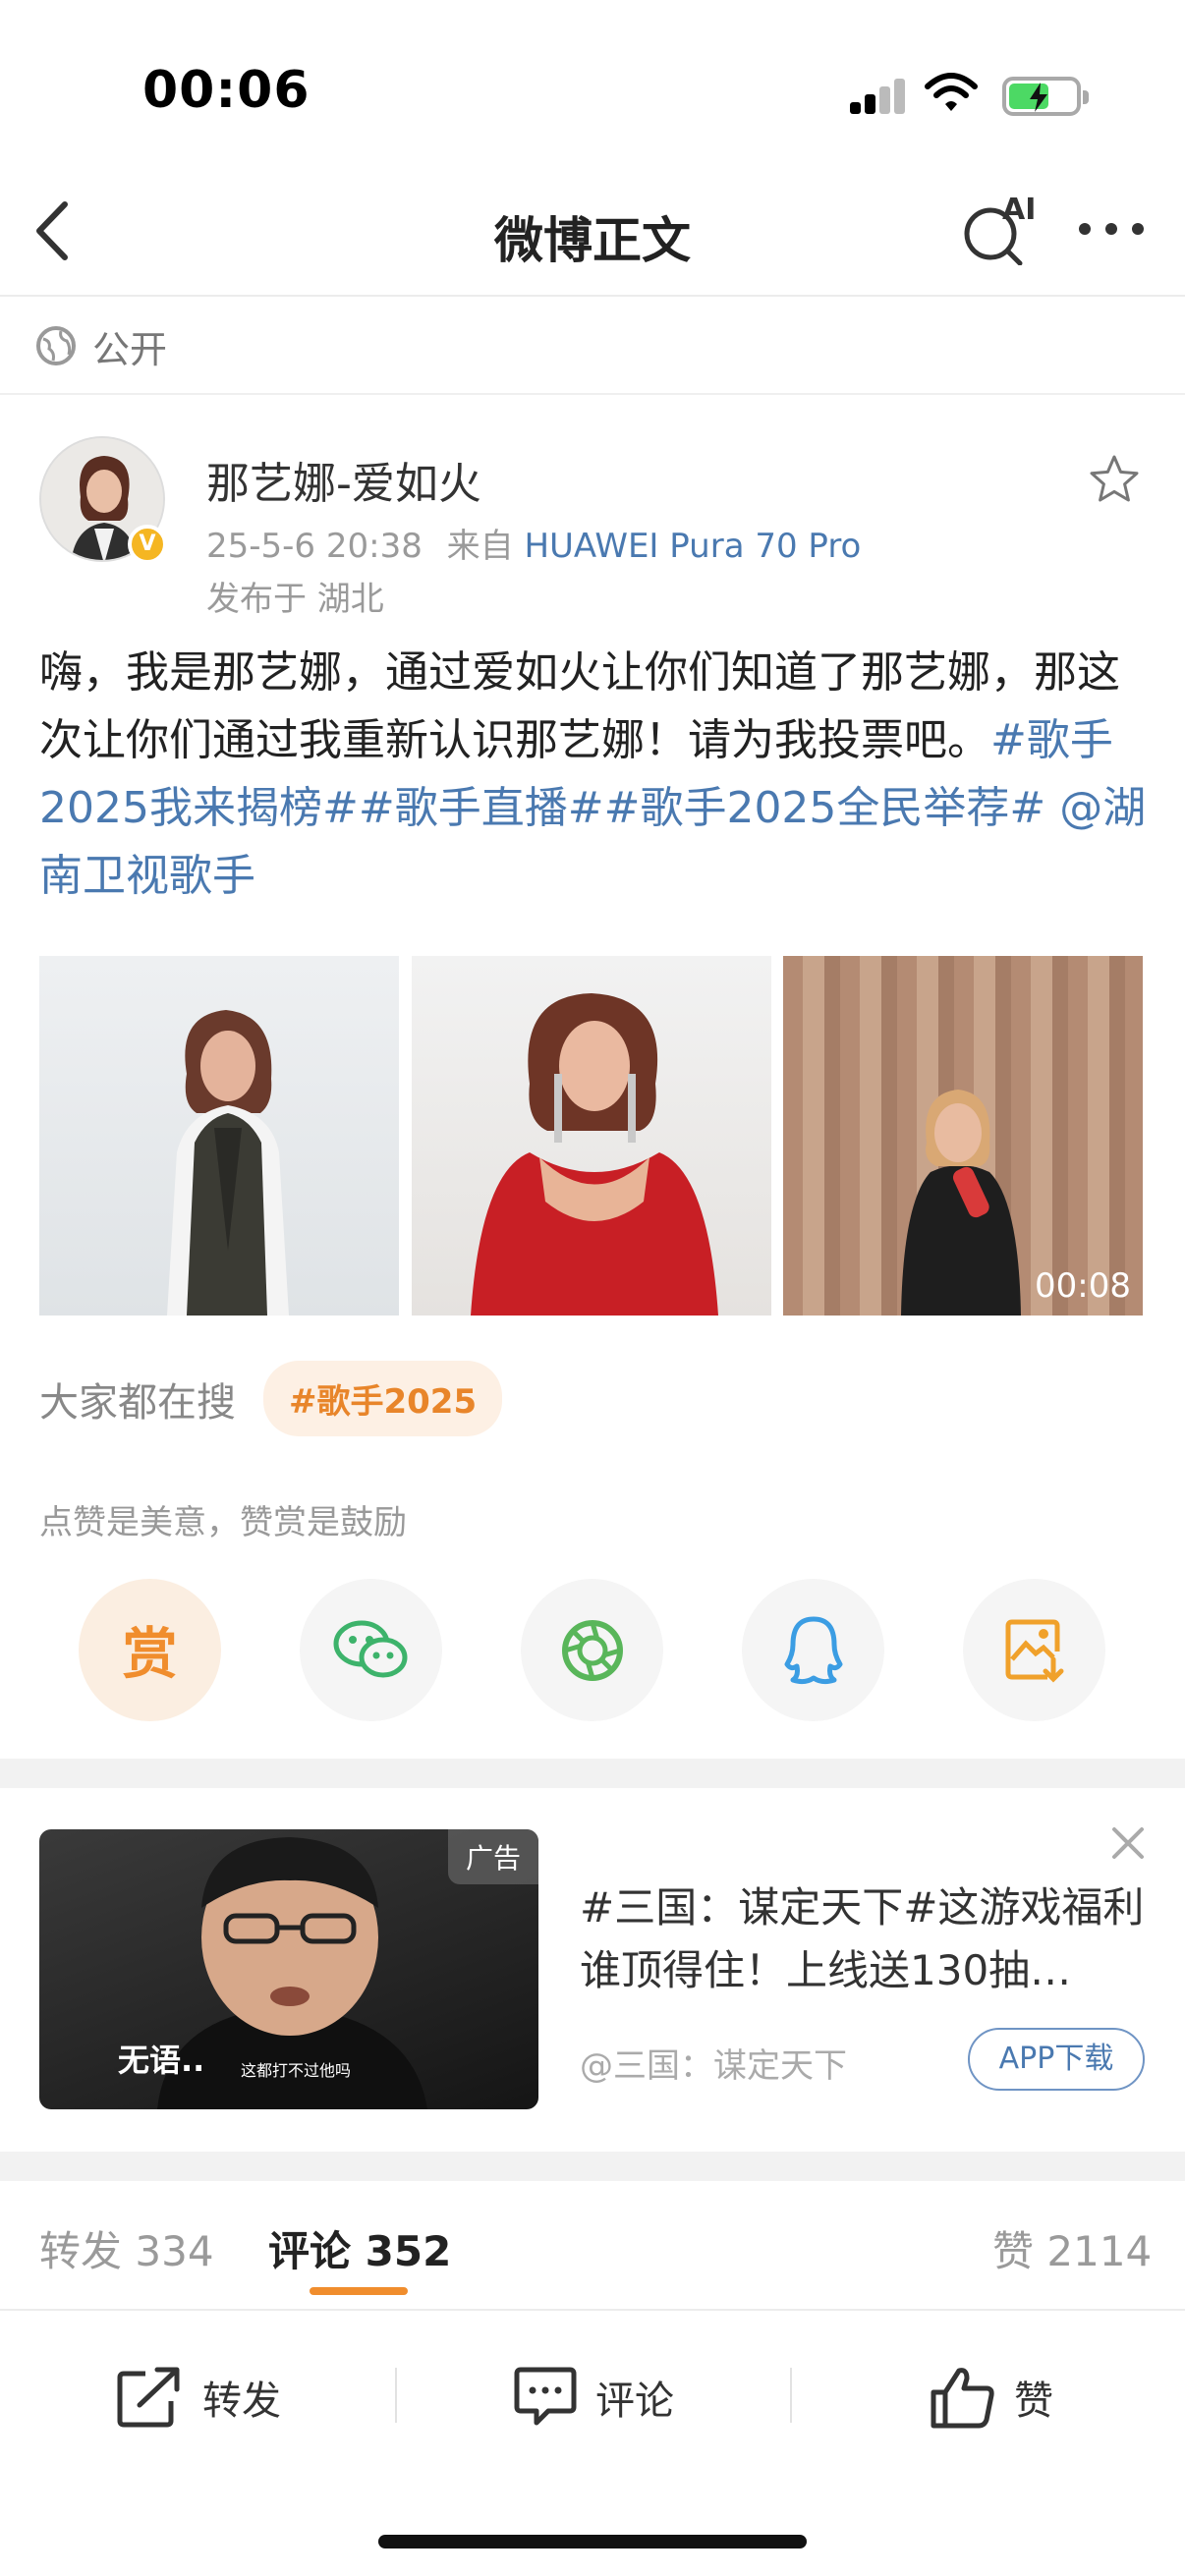 The width and height of the screenshot is (1185, 2576). I want to click on trending-label: 大家都在搜, so click(137, 1402).